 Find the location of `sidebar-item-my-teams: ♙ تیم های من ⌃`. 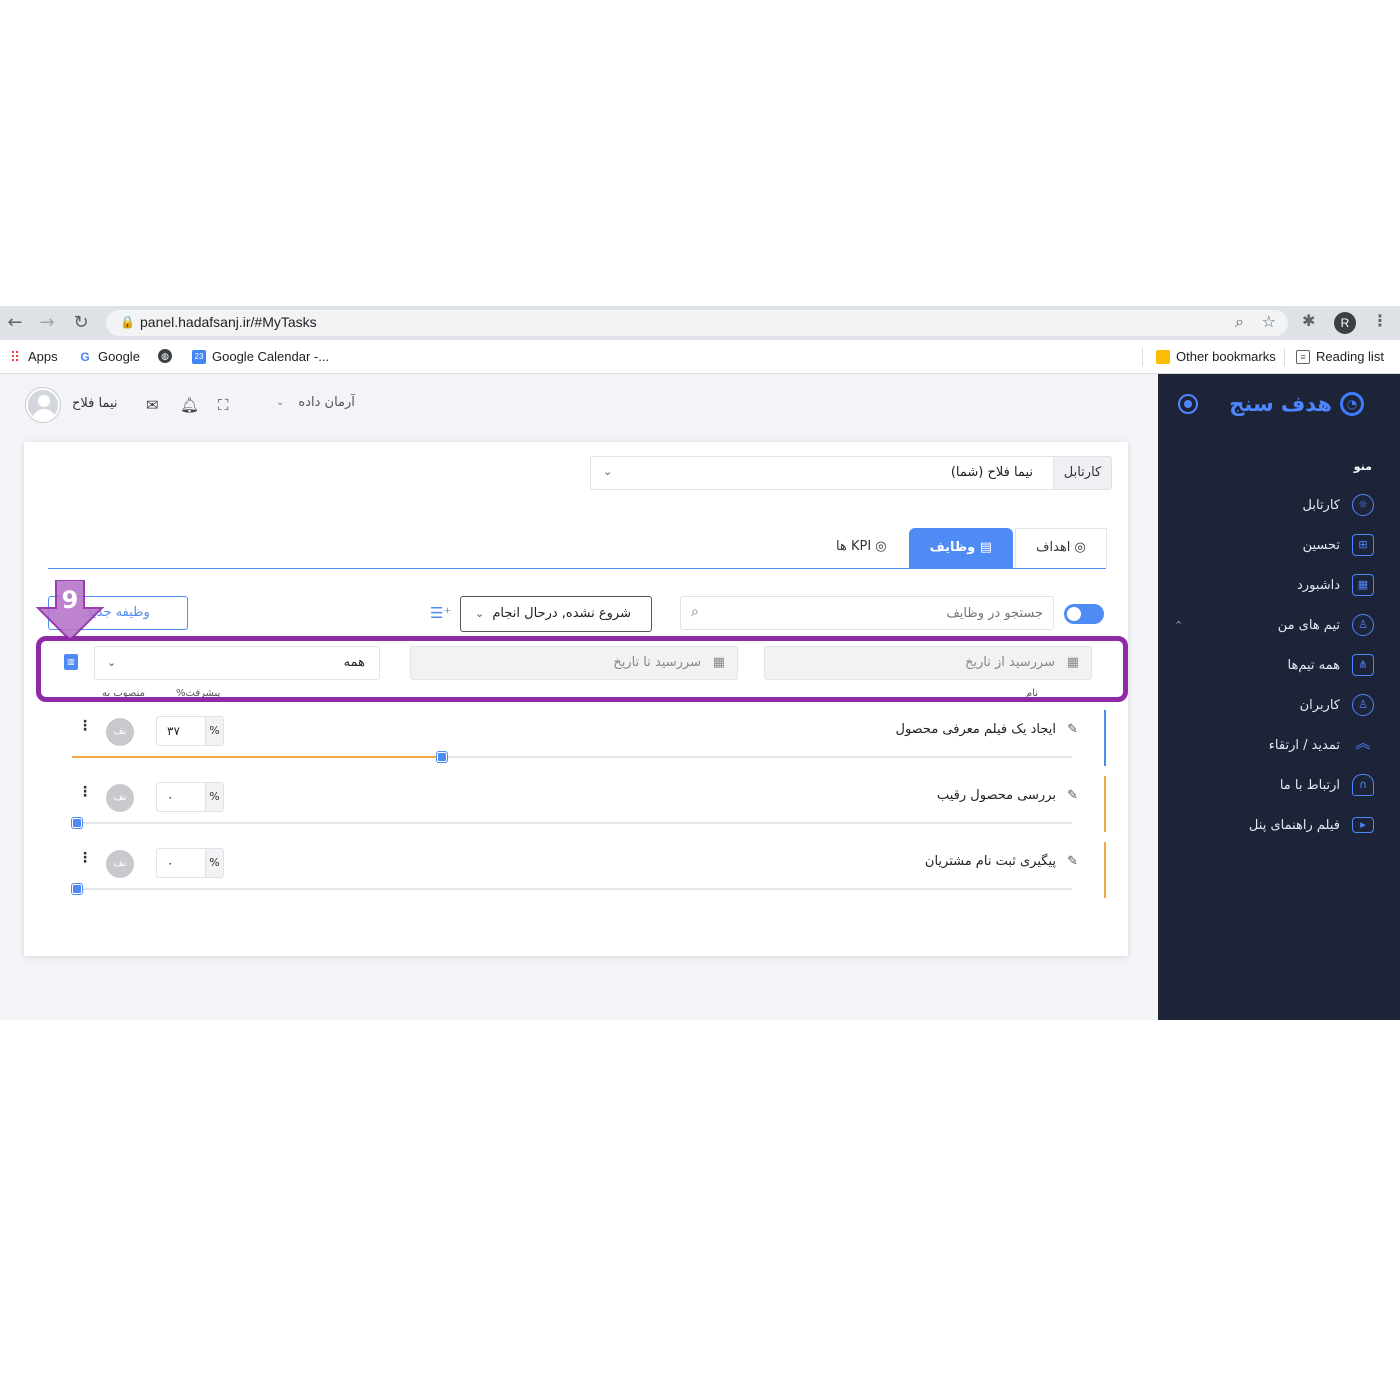

sidebar-item-my-teams: ♙ تیم های من ⌃ is located at coordinates (1269, 625).